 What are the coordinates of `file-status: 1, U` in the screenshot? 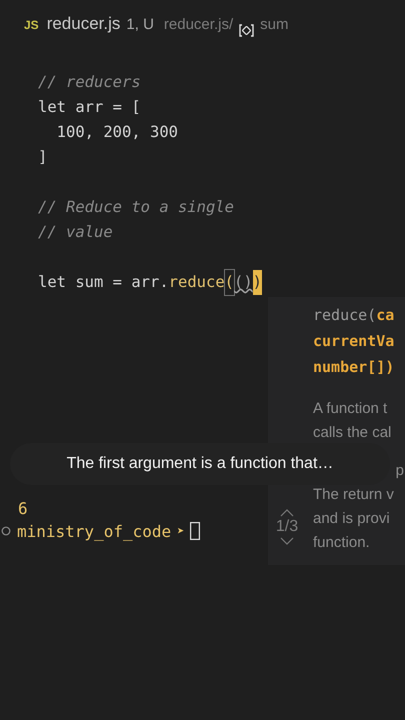 It's located at (140, 24).